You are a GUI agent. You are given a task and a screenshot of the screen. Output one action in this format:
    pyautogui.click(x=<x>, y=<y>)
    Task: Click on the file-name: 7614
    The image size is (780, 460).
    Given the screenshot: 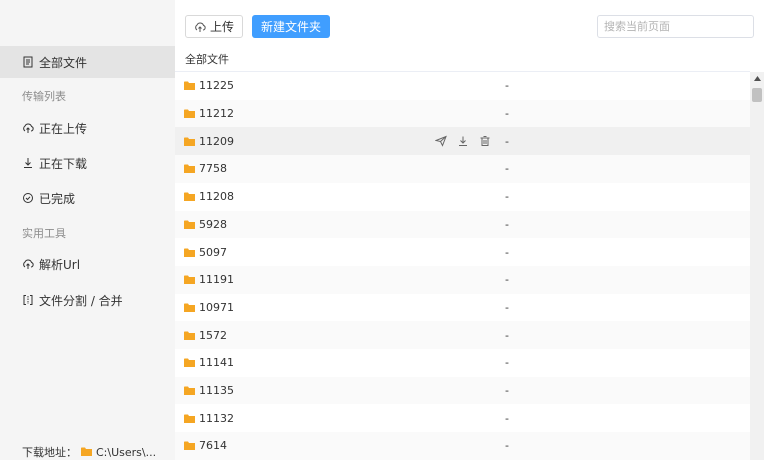 What is the action you would take?
    pyautogui.click(x=213, y=445)
    